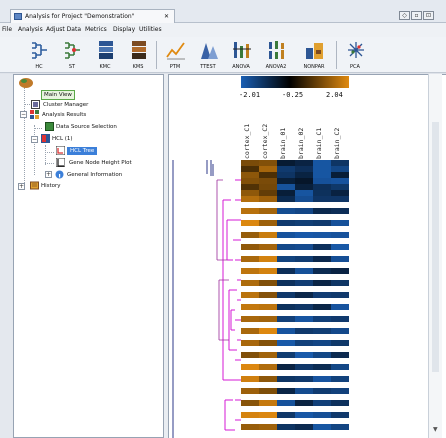 This screenshot has width=446, height=438. What do you see at coordinates (39, 67) in the screenshot?
I see `hc-label: HC` at bounding box center [39, 67].